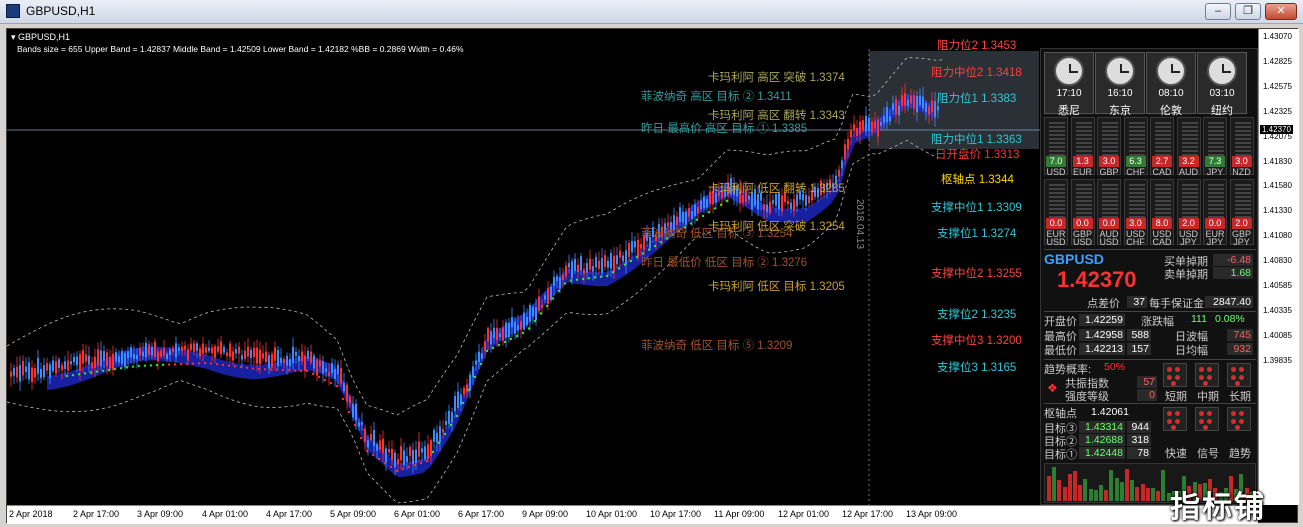 The width and height of the screenshot is (1303, 527). What do you see at coordinates (1060, 351) in the screenshot?
I see `low-label: 最低价` at bounding box center [1060, 351].